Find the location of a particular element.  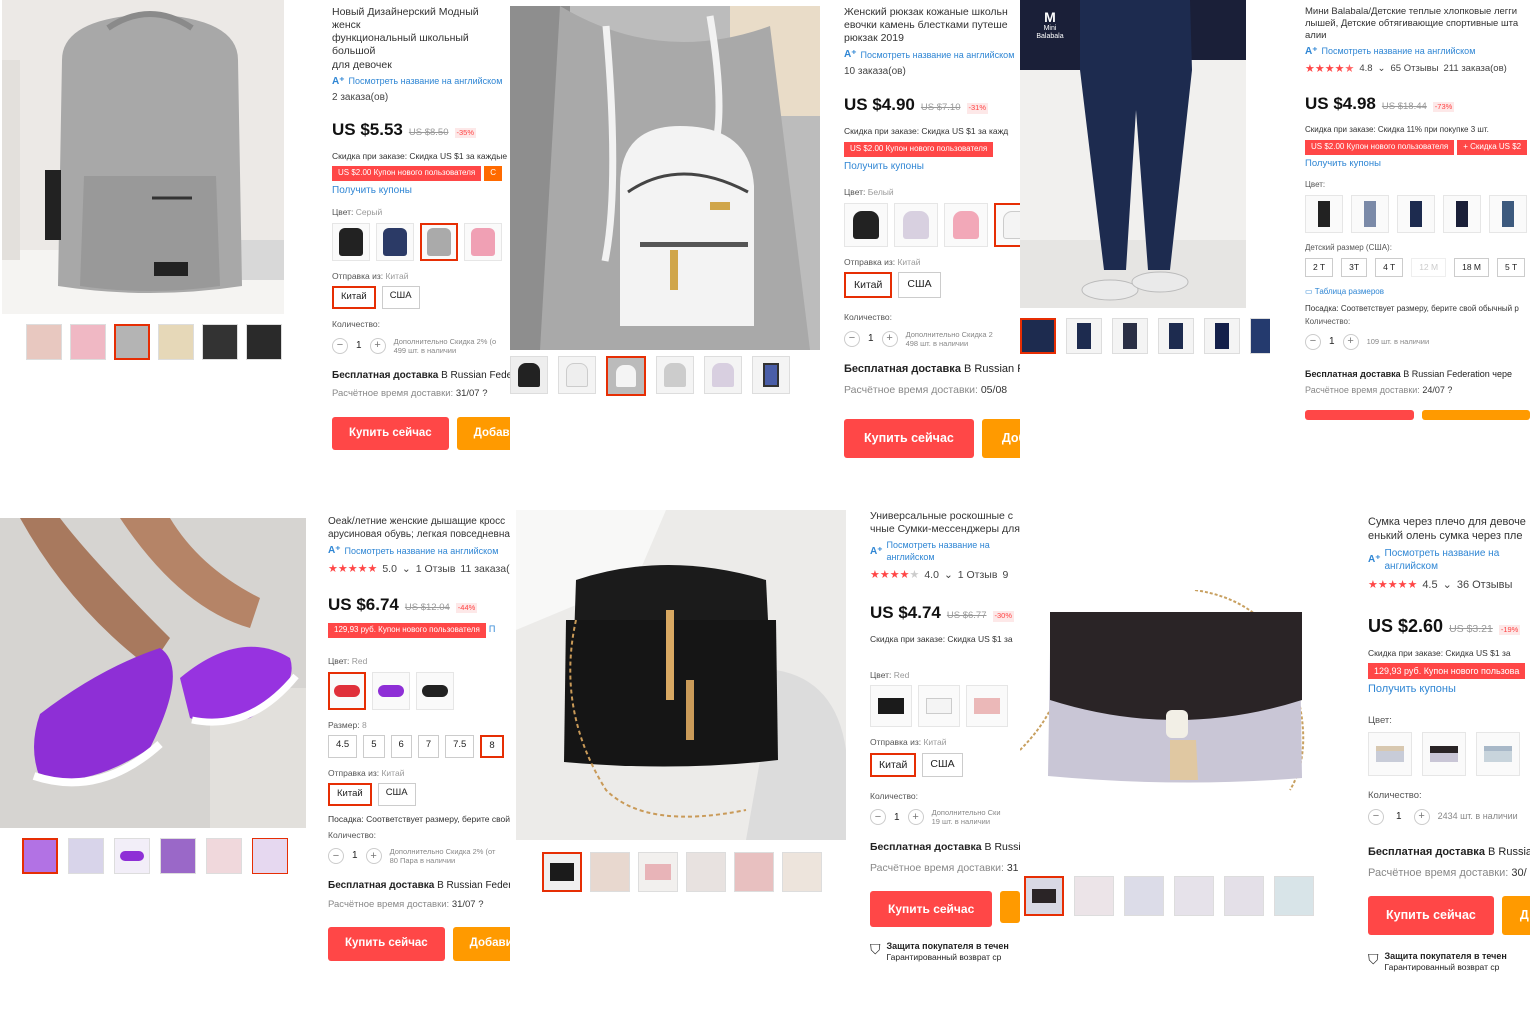

add-to-cart-button is located at coordinates (1010, 906).